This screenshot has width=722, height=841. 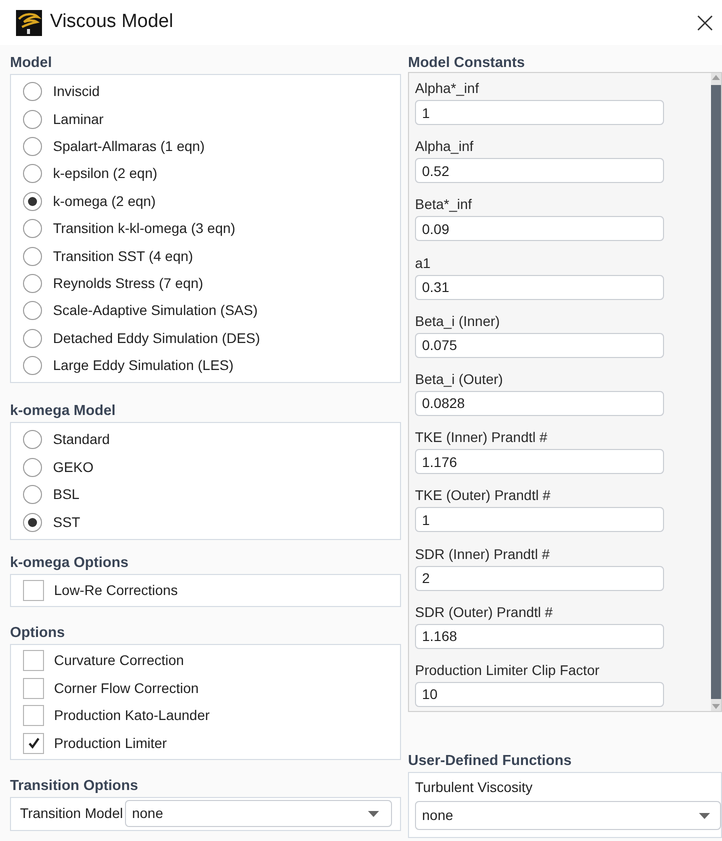 What do you see at coordinates (143, 366) in the screenshot?
I see `radio-label: Large Eddy Simulation (LES)` at bounding box center [143, 366].